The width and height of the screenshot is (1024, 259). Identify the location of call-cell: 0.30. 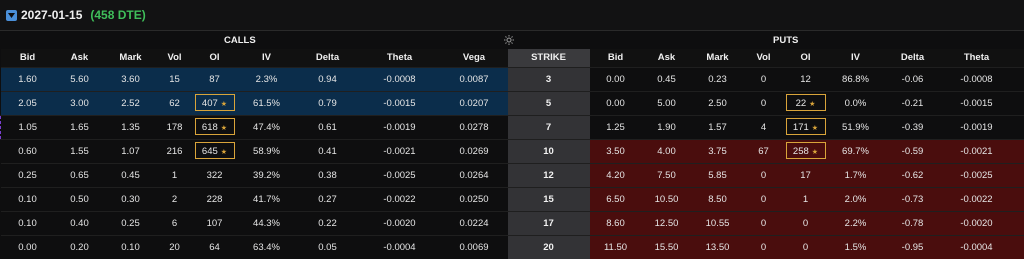
(131, 200).